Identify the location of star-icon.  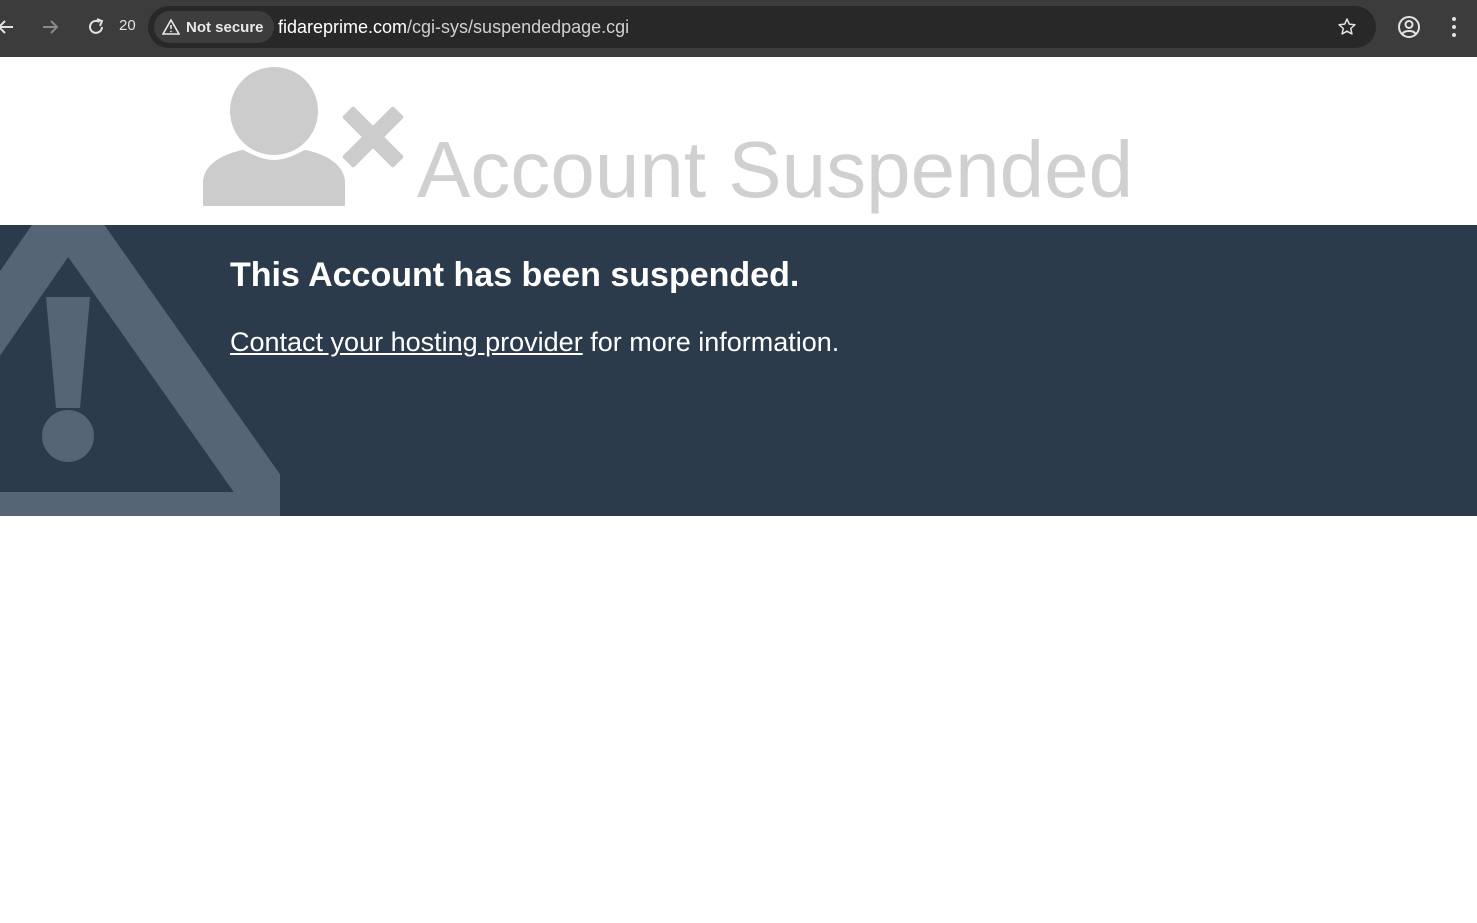
(1347, 26).